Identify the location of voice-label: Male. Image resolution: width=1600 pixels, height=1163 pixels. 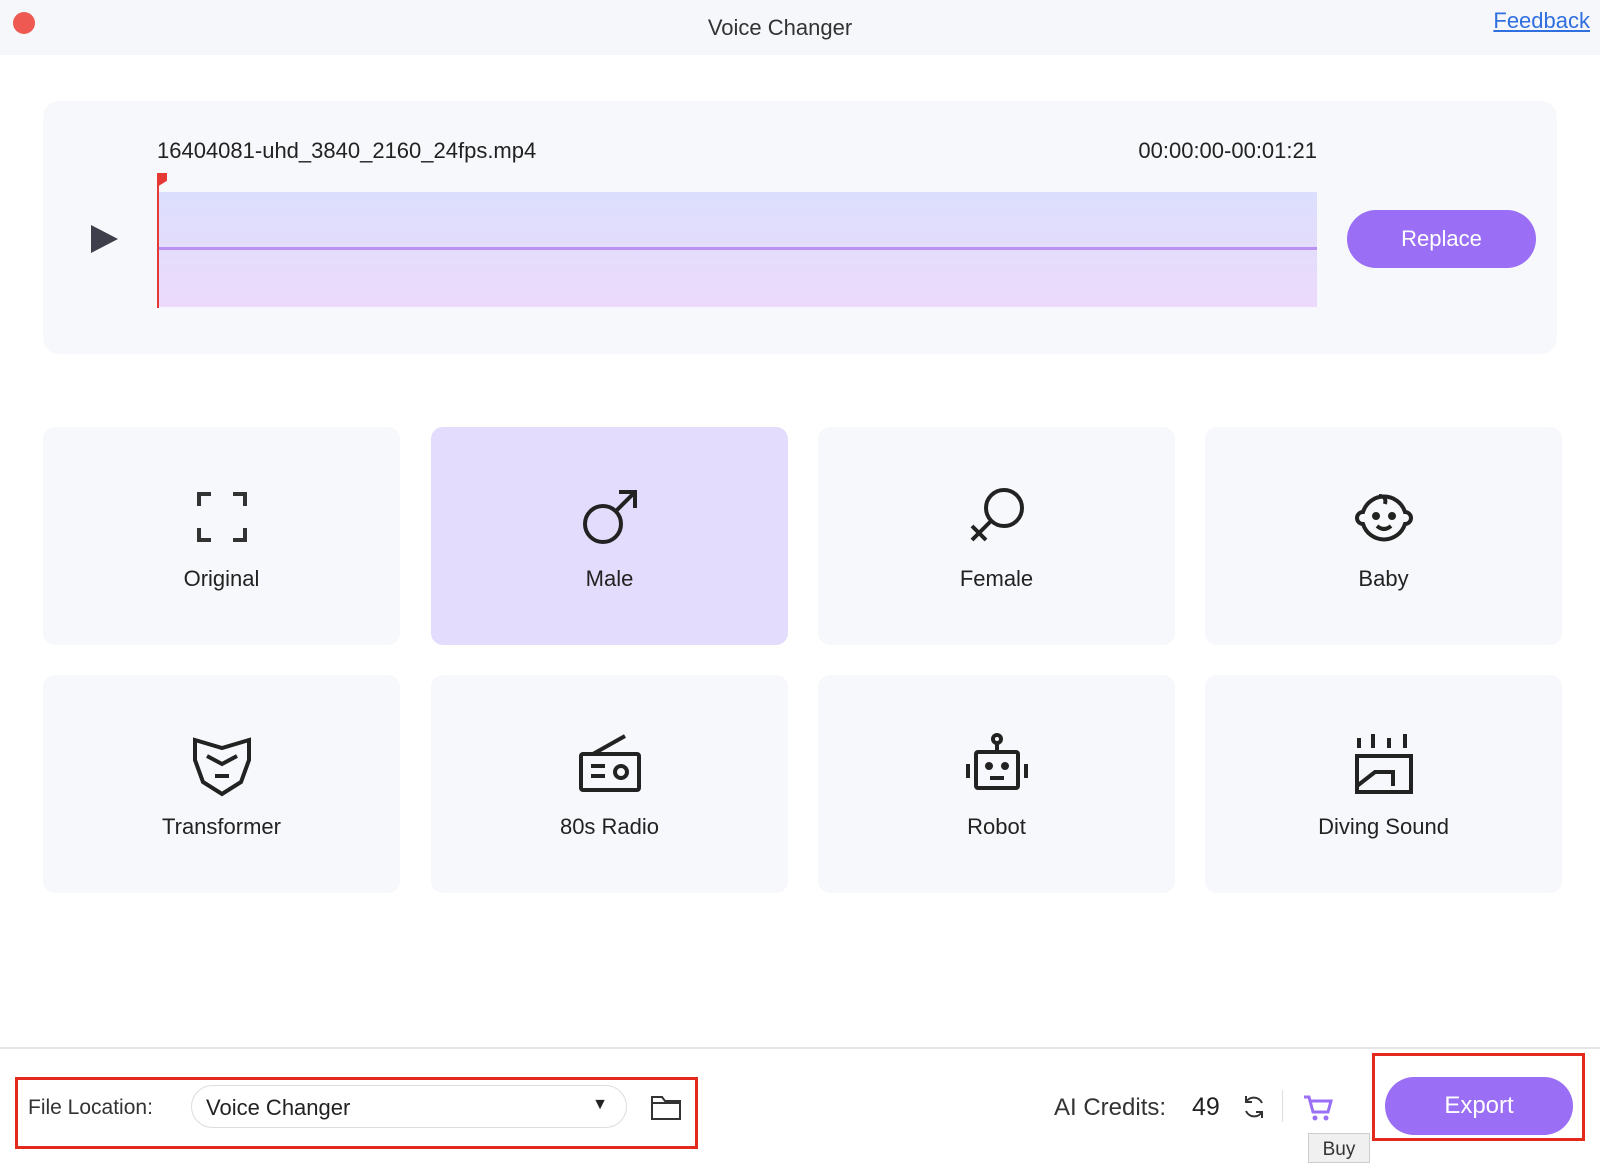
(609, 578).